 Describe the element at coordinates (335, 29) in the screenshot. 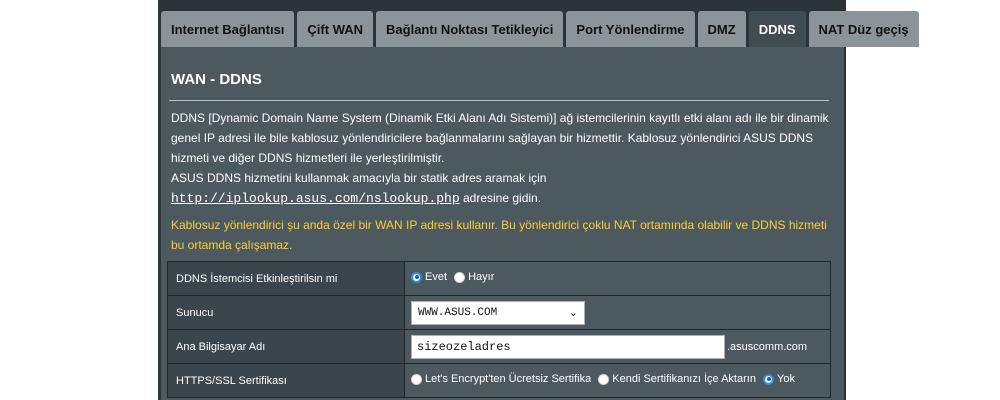

I see `tab-dual-wan: Çift WAN` at that location.